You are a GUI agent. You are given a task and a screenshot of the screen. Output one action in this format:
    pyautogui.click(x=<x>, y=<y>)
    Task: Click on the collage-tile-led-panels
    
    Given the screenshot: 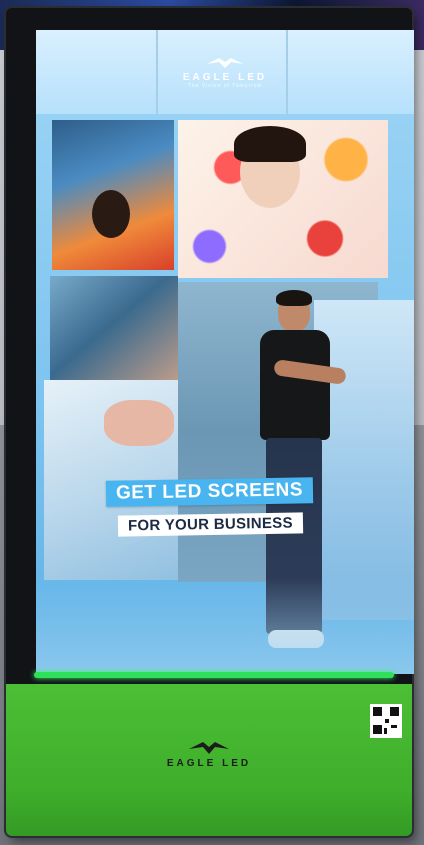 What is the action you would take?
    pyautogui.click(x=113, y=195)
    